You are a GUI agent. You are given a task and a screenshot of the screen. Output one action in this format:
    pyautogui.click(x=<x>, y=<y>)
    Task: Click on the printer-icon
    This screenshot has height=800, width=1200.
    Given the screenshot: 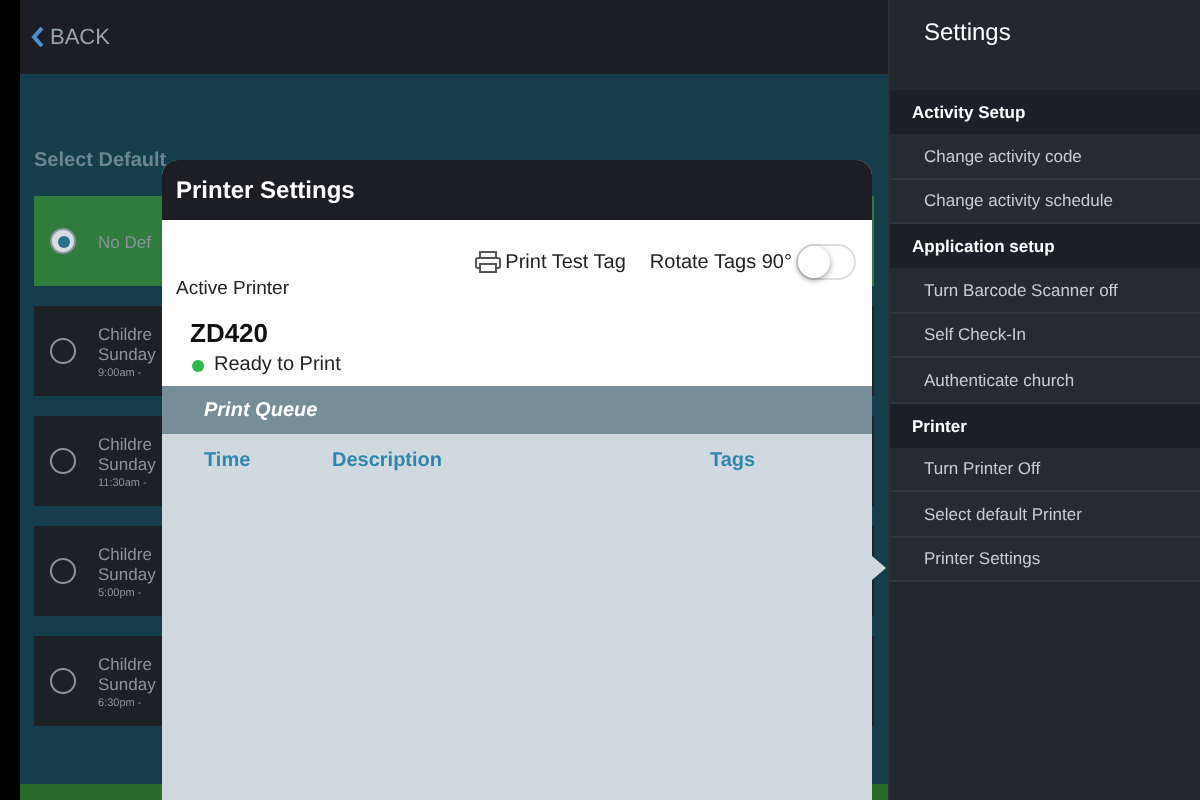 What is the action you would take?
    pyautogui.click(x=487, y=262)
    